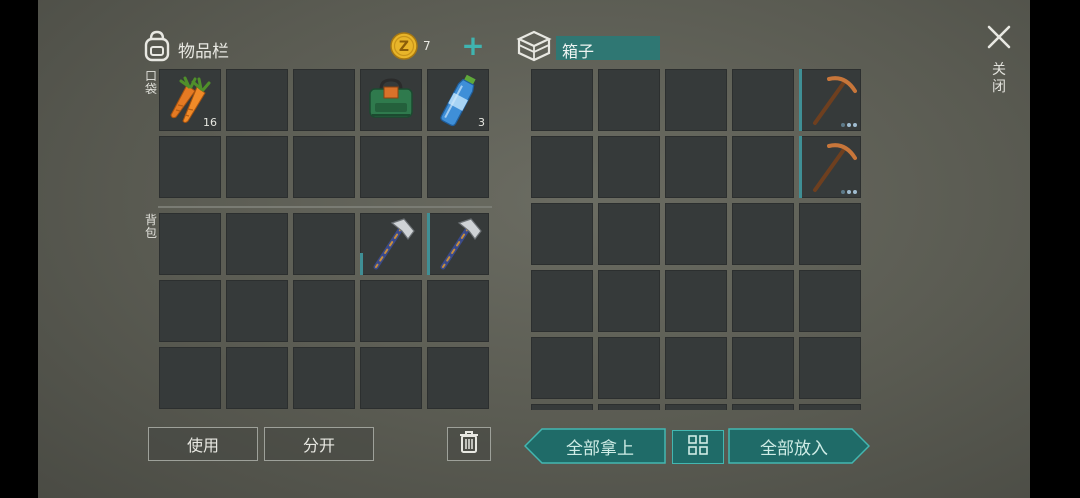 The width and height of the screenshot is (1080, 498). What do you see at coordinates (999, 79) in the screenshot?
I see `close-label: 关闭` at bounding box center [999, 79].